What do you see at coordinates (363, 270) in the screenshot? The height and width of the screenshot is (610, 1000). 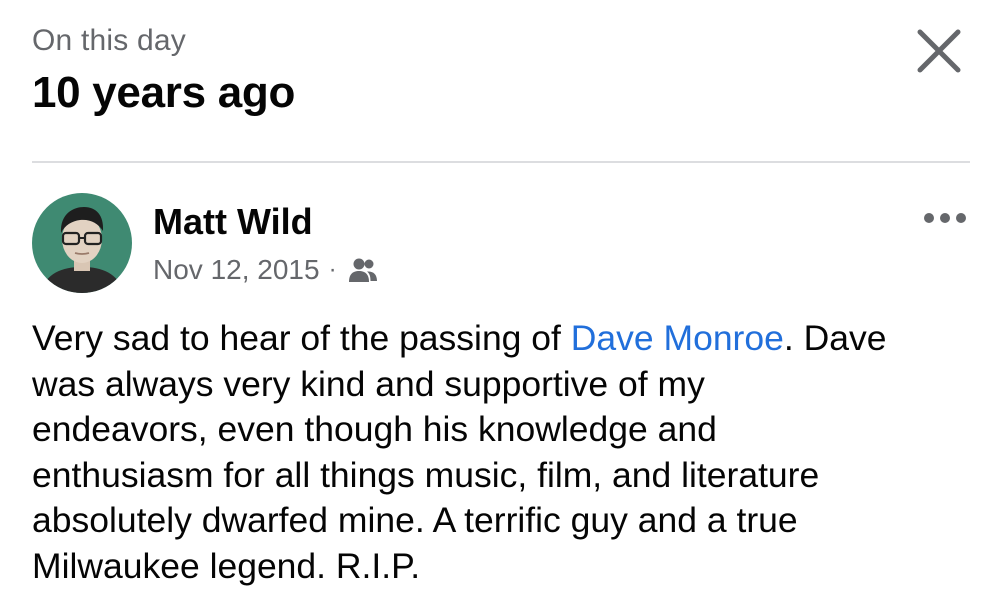 I see `friends-icon` at bounding box center [363, 270].